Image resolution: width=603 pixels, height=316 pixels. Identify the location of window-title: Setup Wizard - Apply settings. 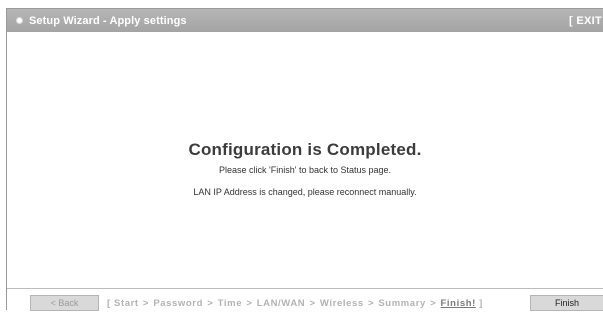
(108, 20).